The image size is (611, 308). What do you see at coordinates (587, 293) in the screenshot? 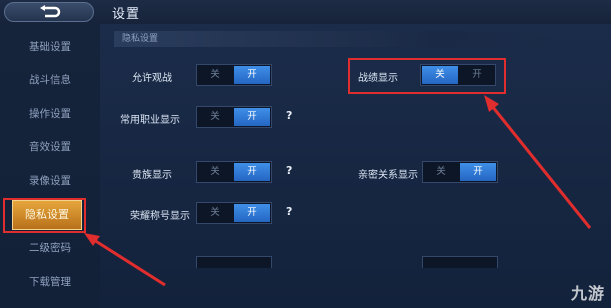
I see `watermark: 九游` at bounding box center [587, 293].